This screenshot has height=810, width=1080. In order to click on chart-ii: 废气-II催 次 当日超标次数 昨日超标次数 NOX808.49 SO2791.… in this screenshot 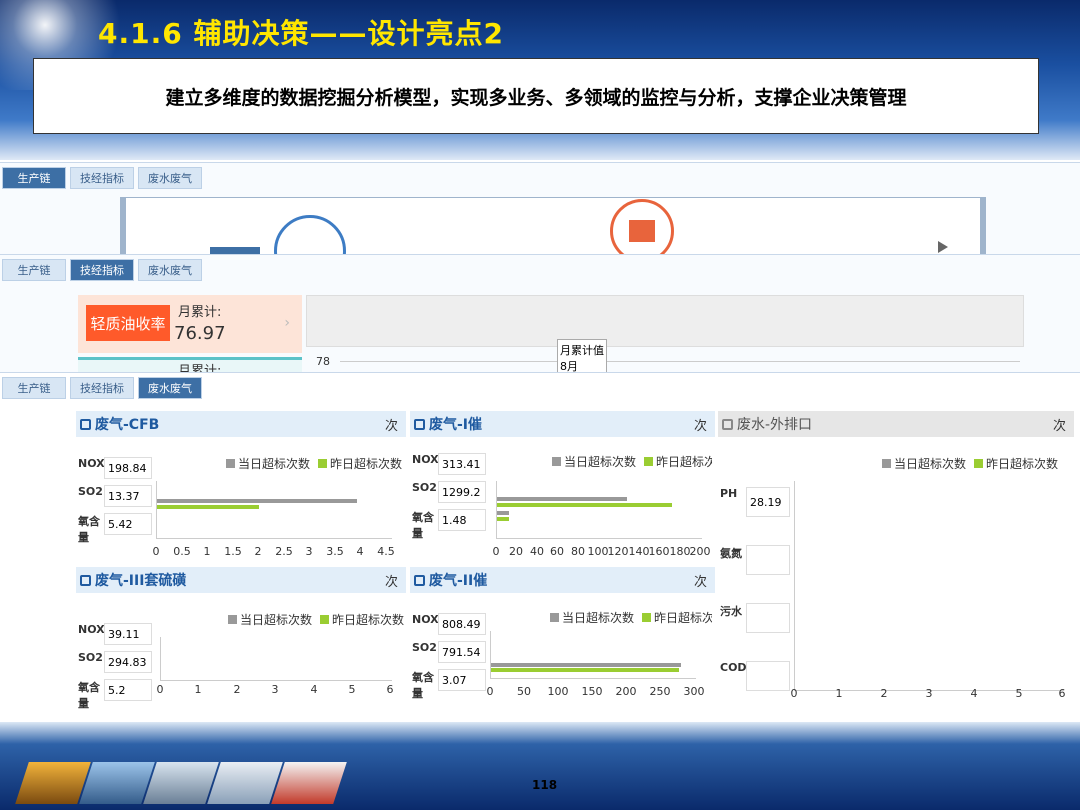, I will do `click(562, 642)`.